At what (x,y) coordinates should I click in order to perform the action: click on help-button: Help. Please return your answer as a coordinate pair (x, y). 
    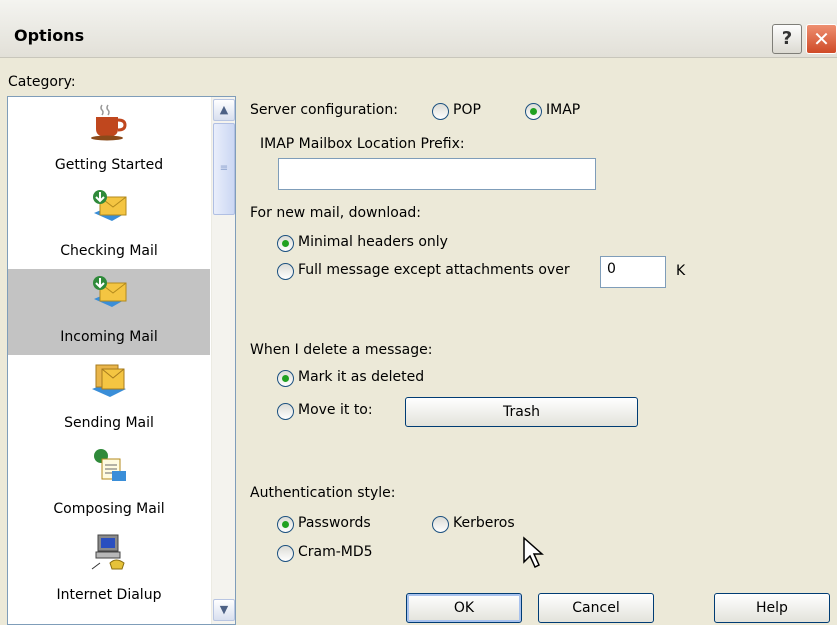
    Looking at the image, I should click on (772, 608).